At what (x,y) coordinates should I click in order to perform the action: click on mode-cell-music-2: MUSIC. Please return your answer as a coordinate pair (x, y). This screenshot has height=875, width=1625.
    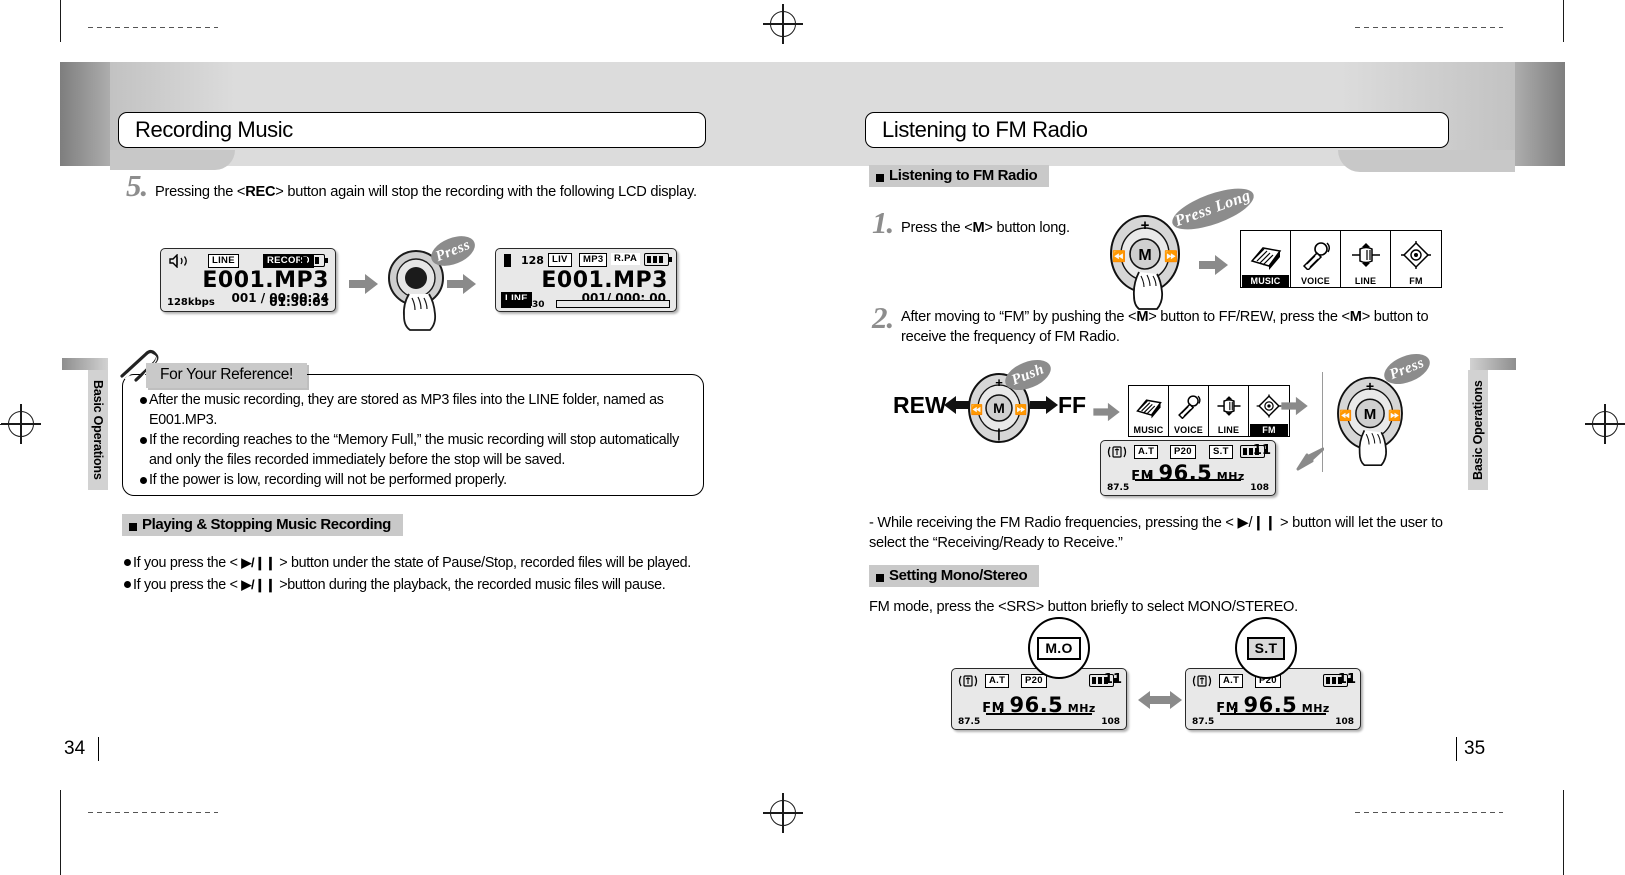
    Looking at the image, I should click on (1149, 411).